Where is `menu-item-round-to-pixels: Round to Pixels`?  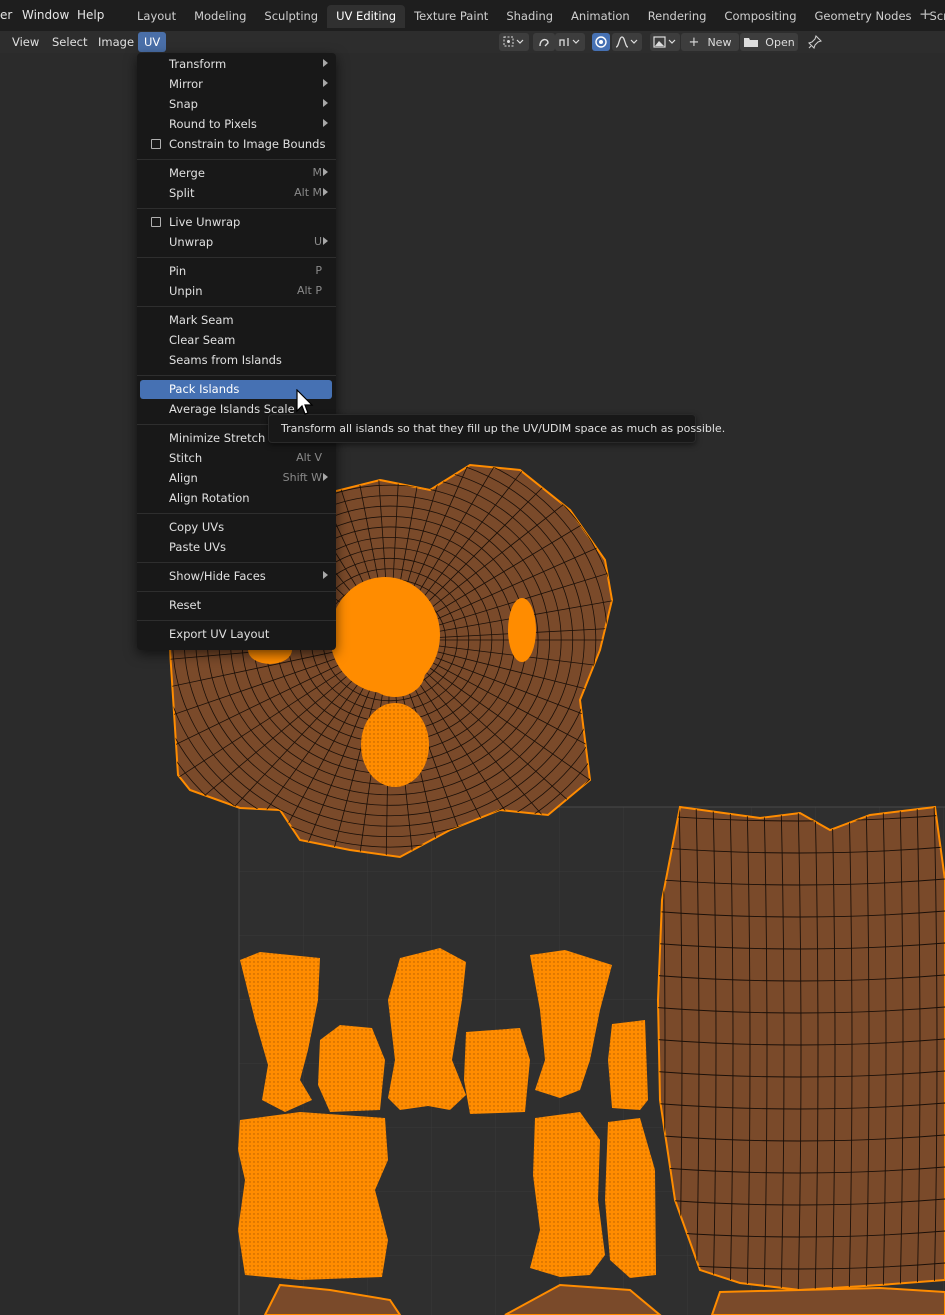 menu-item-round-to-pixels: Round to Pixels is located at coordinates (236, 124).